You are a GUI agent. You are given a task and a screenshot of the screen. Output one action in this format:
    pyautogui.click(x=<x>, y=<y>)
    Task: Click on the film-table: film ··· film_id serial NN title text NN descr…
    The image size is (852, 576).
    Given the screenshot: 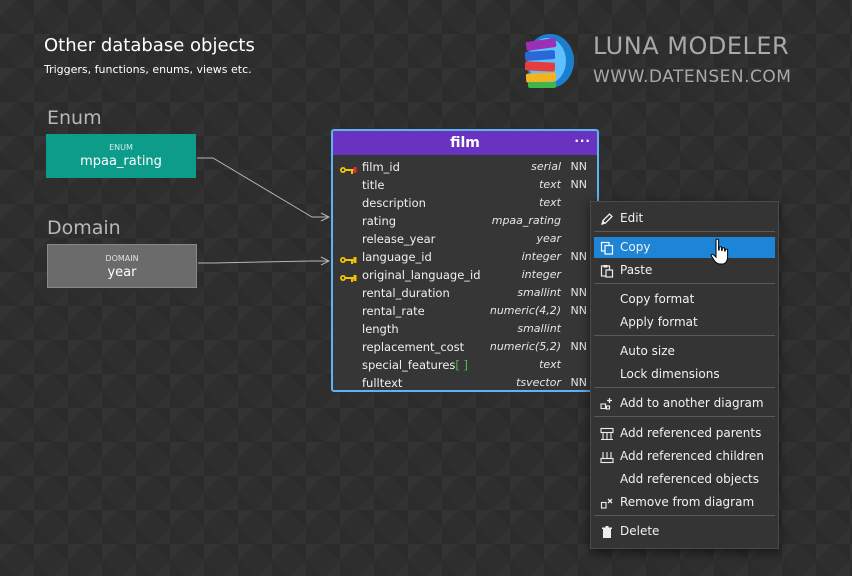 What is the action you would take?
    pyautogui.click(x=465, y=260)
    